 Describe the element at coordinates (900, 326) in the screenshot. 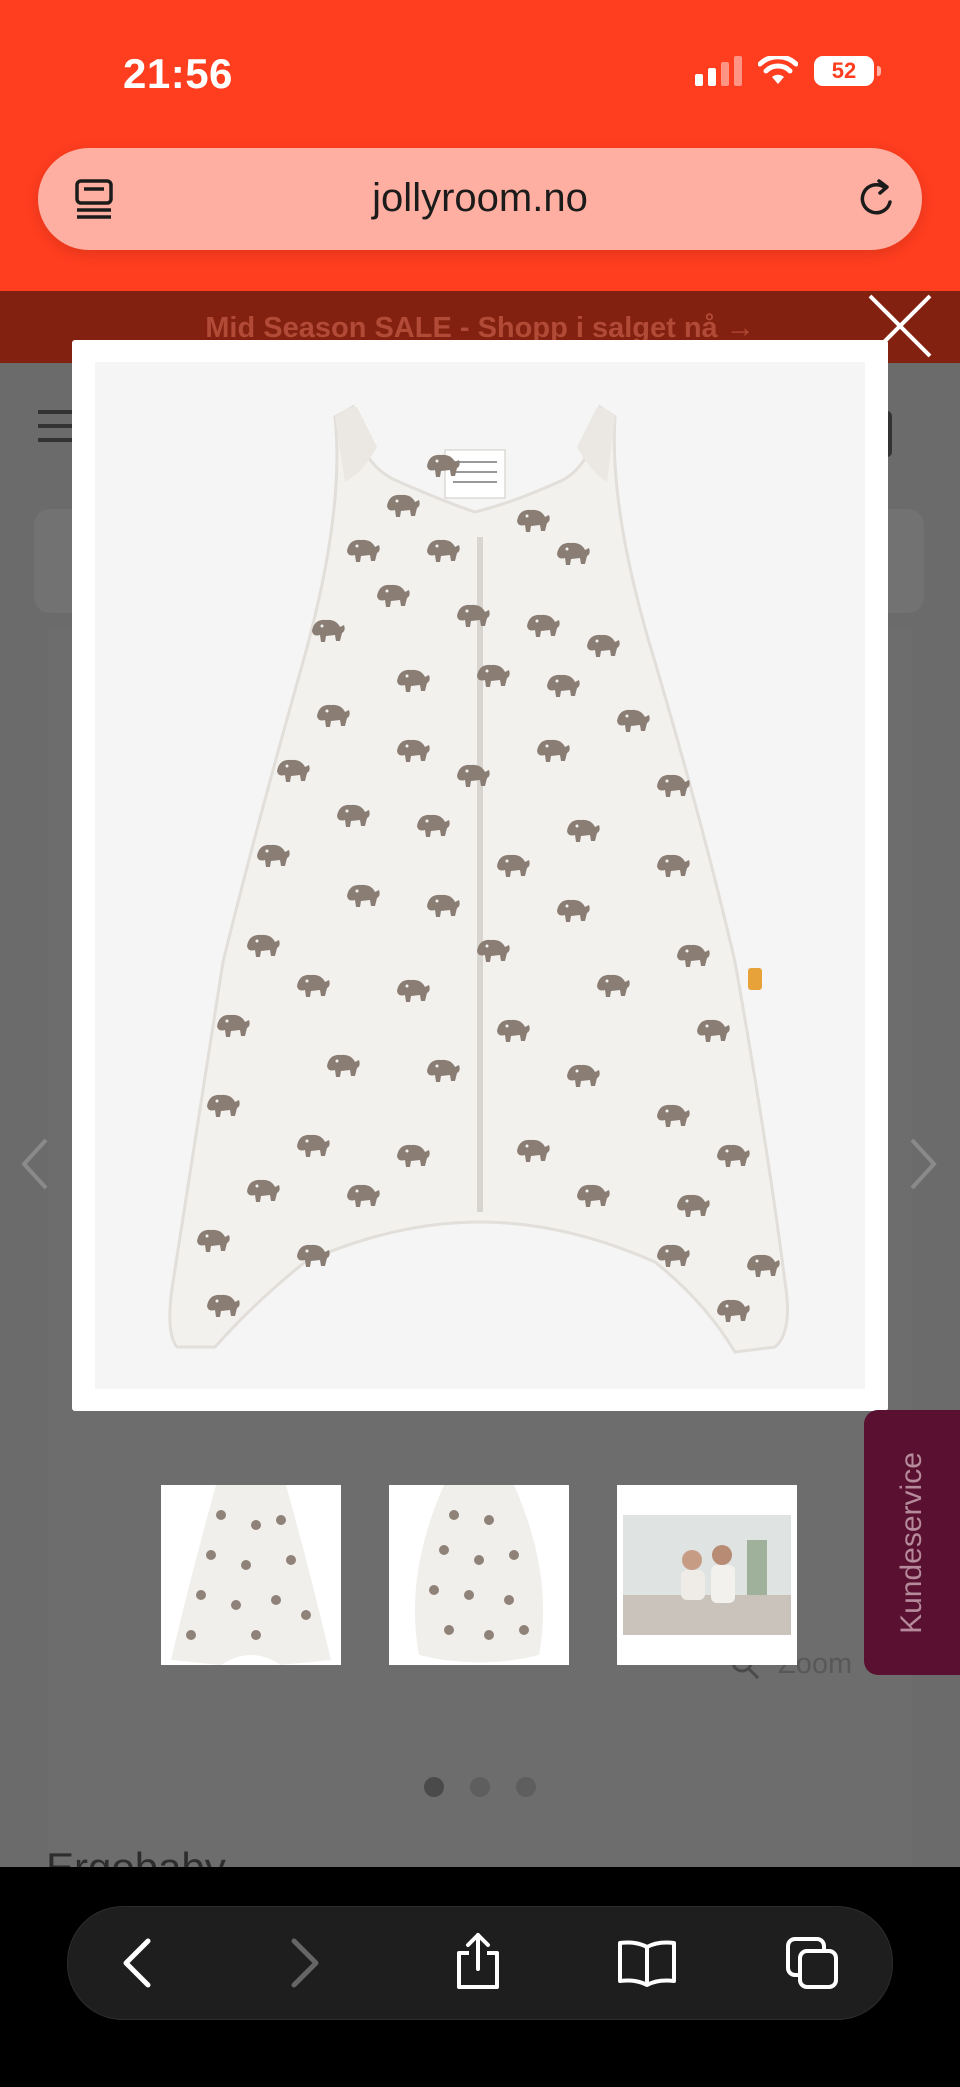

I see `close-icon` at that location.